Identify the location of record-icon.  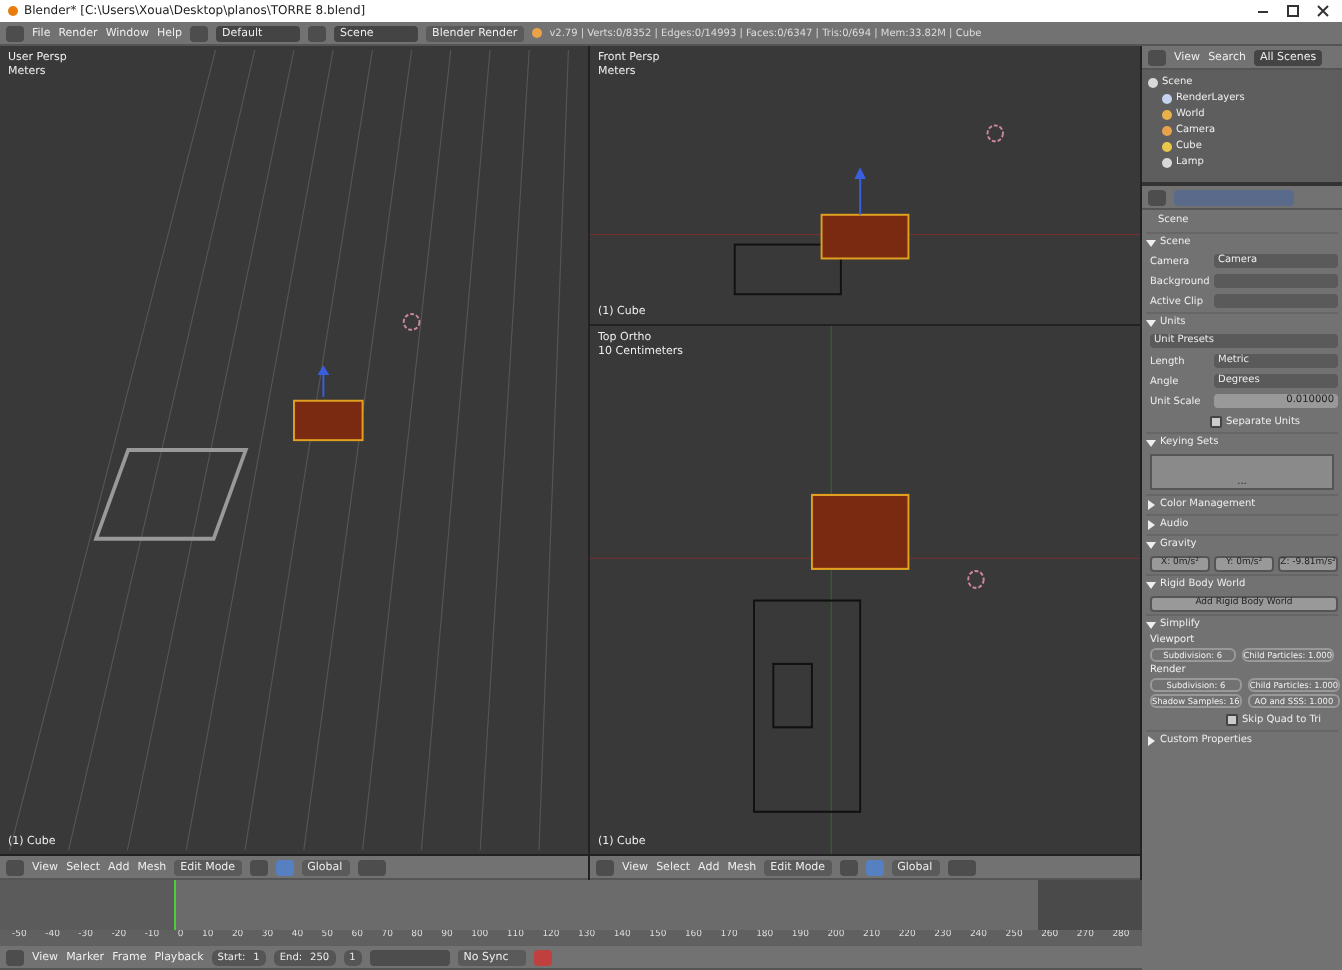
(542, 957).